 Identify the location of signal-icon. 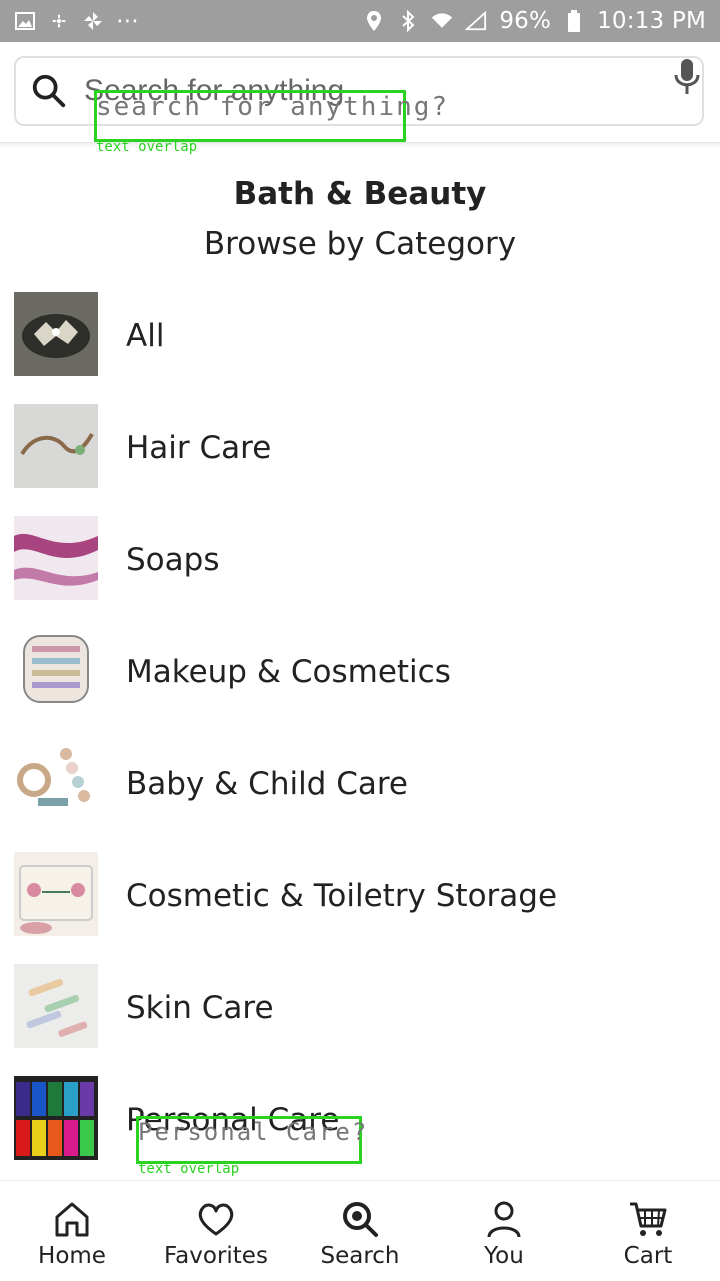
(476, 21).